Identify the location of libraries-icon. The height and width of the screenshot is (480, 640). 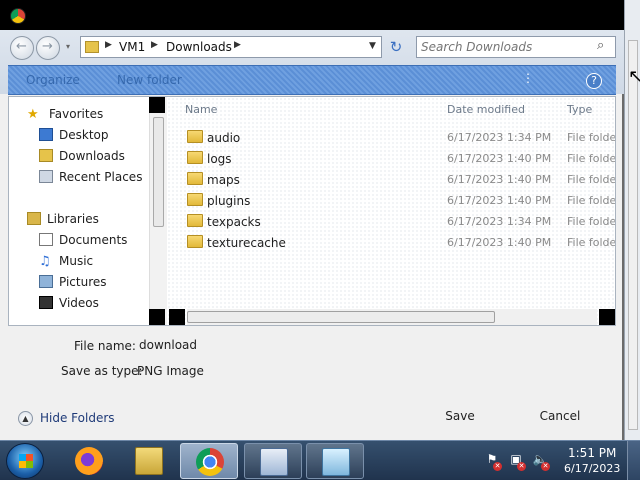
(34, 218).